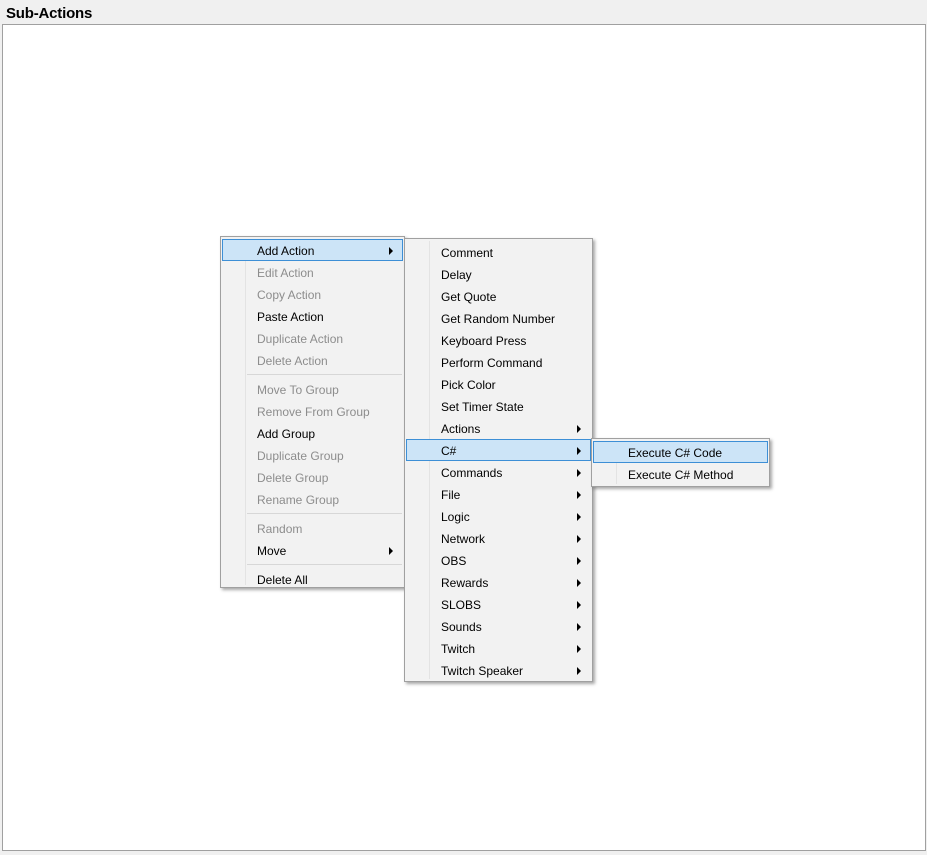 This screenshot has height=855, width=927. I want to click on menu-item-label: Delete Group, so click(293, 478).